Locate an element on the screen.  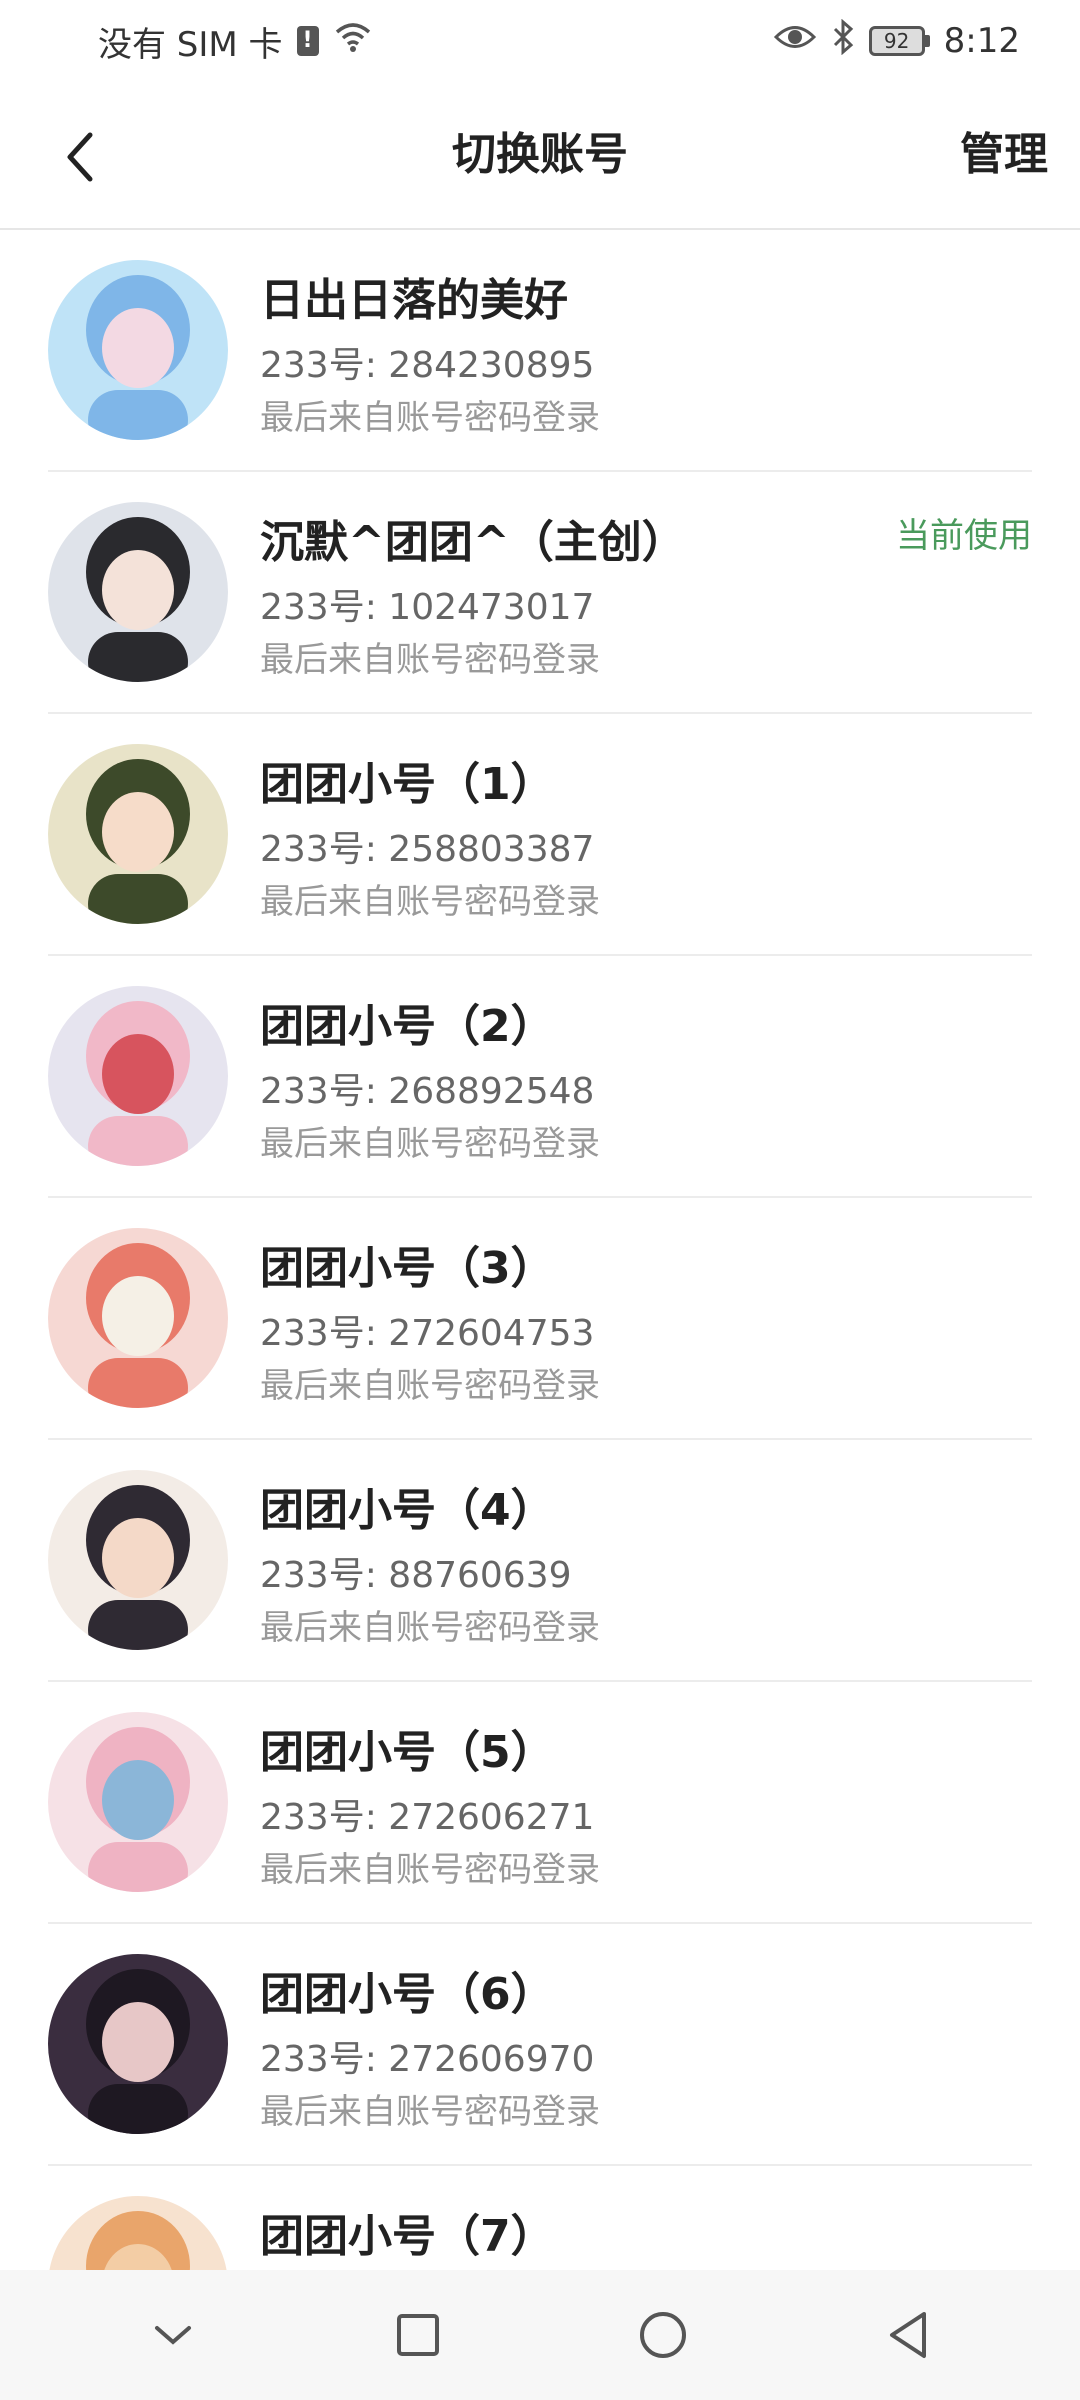
chevron-down-icon is located at coordinates (172, 2335).